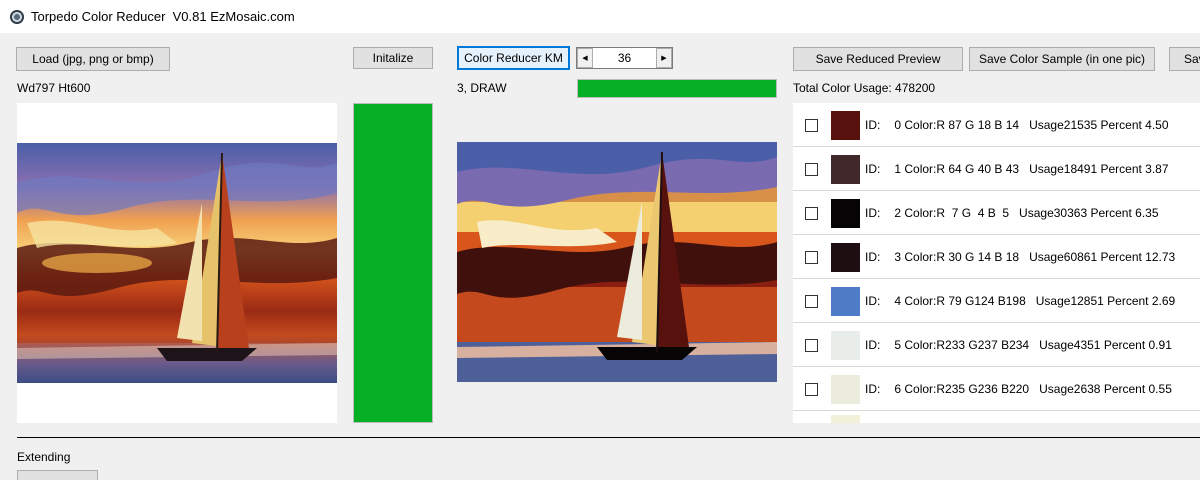 The height and width of the screenshot is (480, 1200). What do you see at coordinates (482, 88) in the screenshot?
I see `draw-status: 3, DRAW` at bounding box center [482, 88].